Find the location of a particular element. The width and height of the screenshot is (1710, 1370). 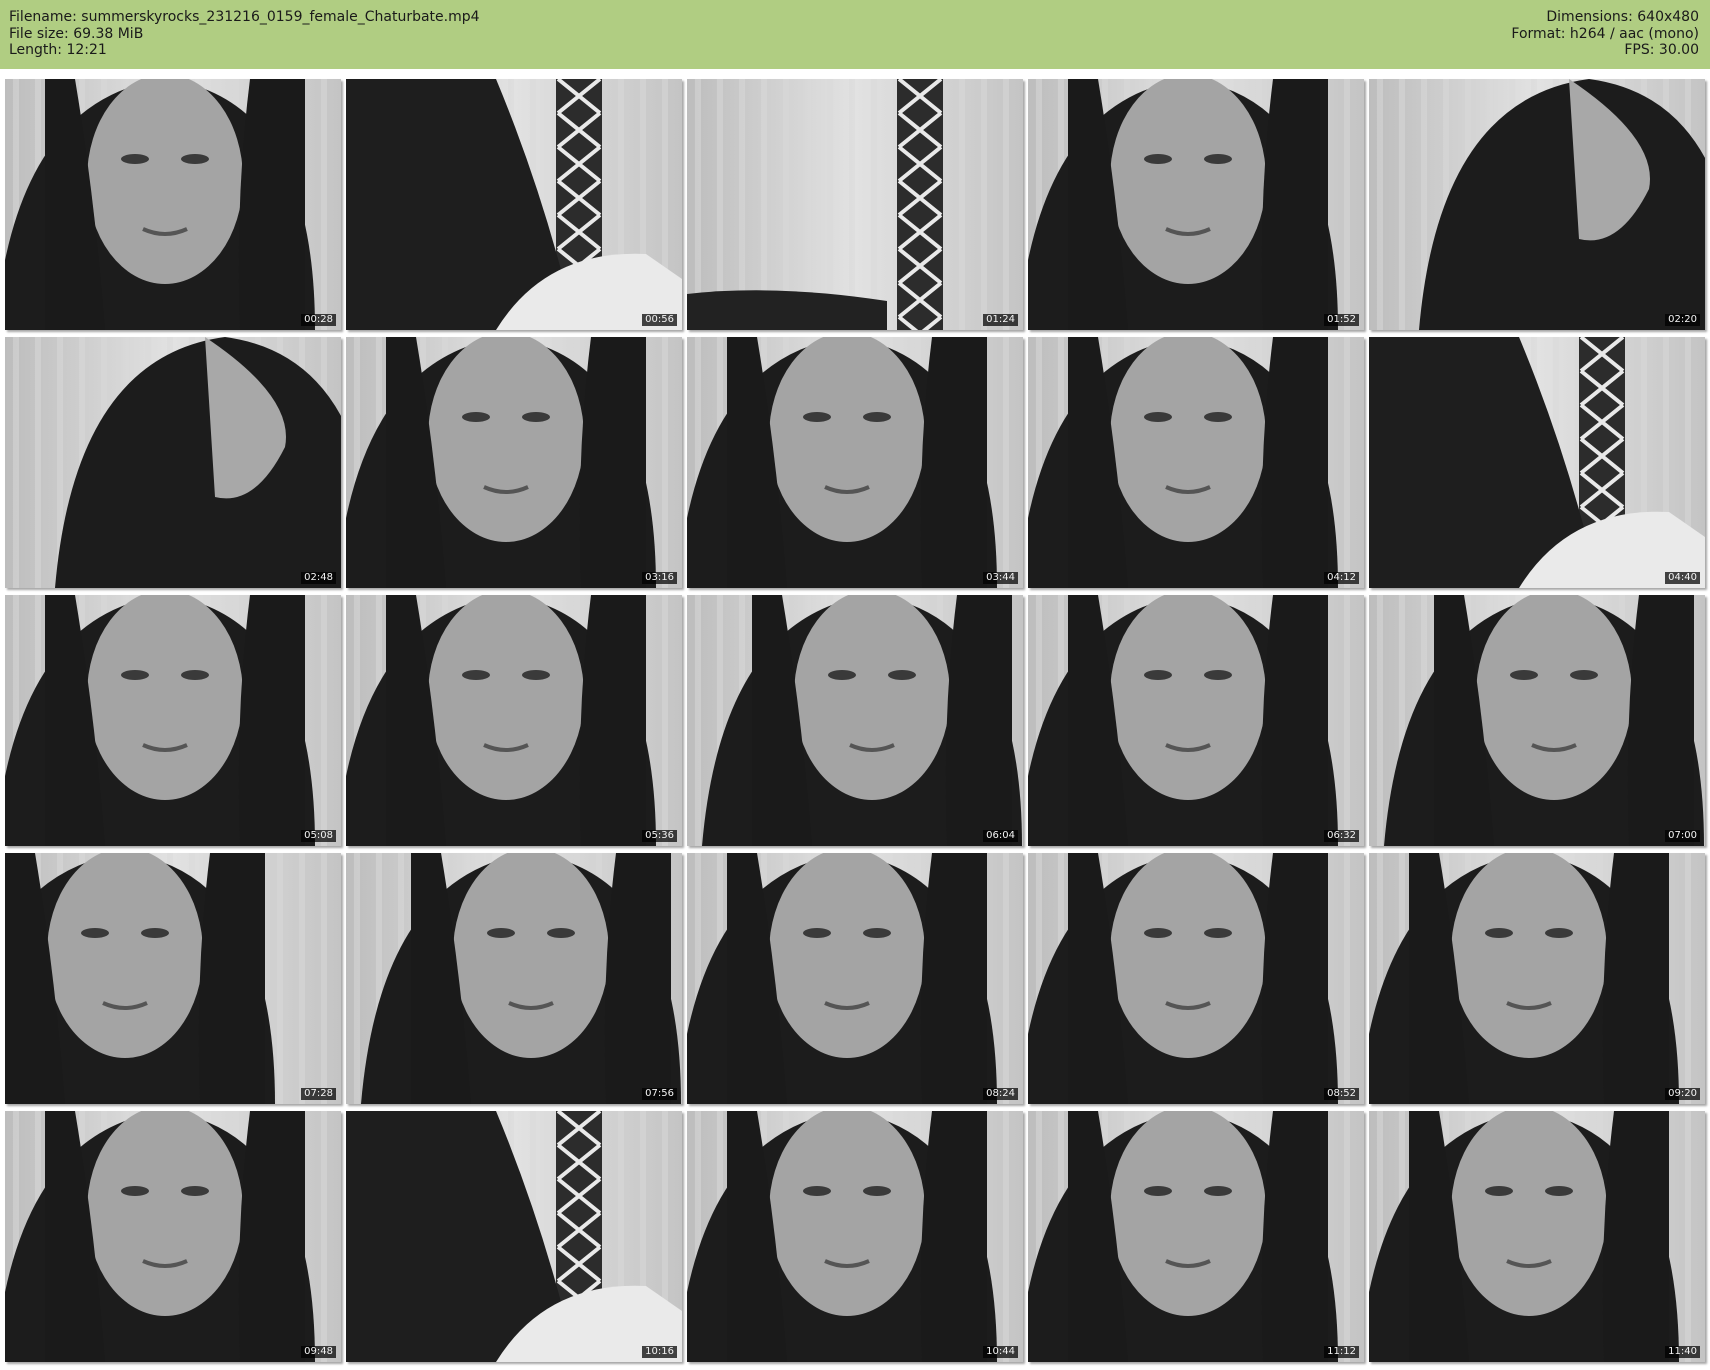

thumbnail-frame: 10:44 is located at coordinates (855, 1236).